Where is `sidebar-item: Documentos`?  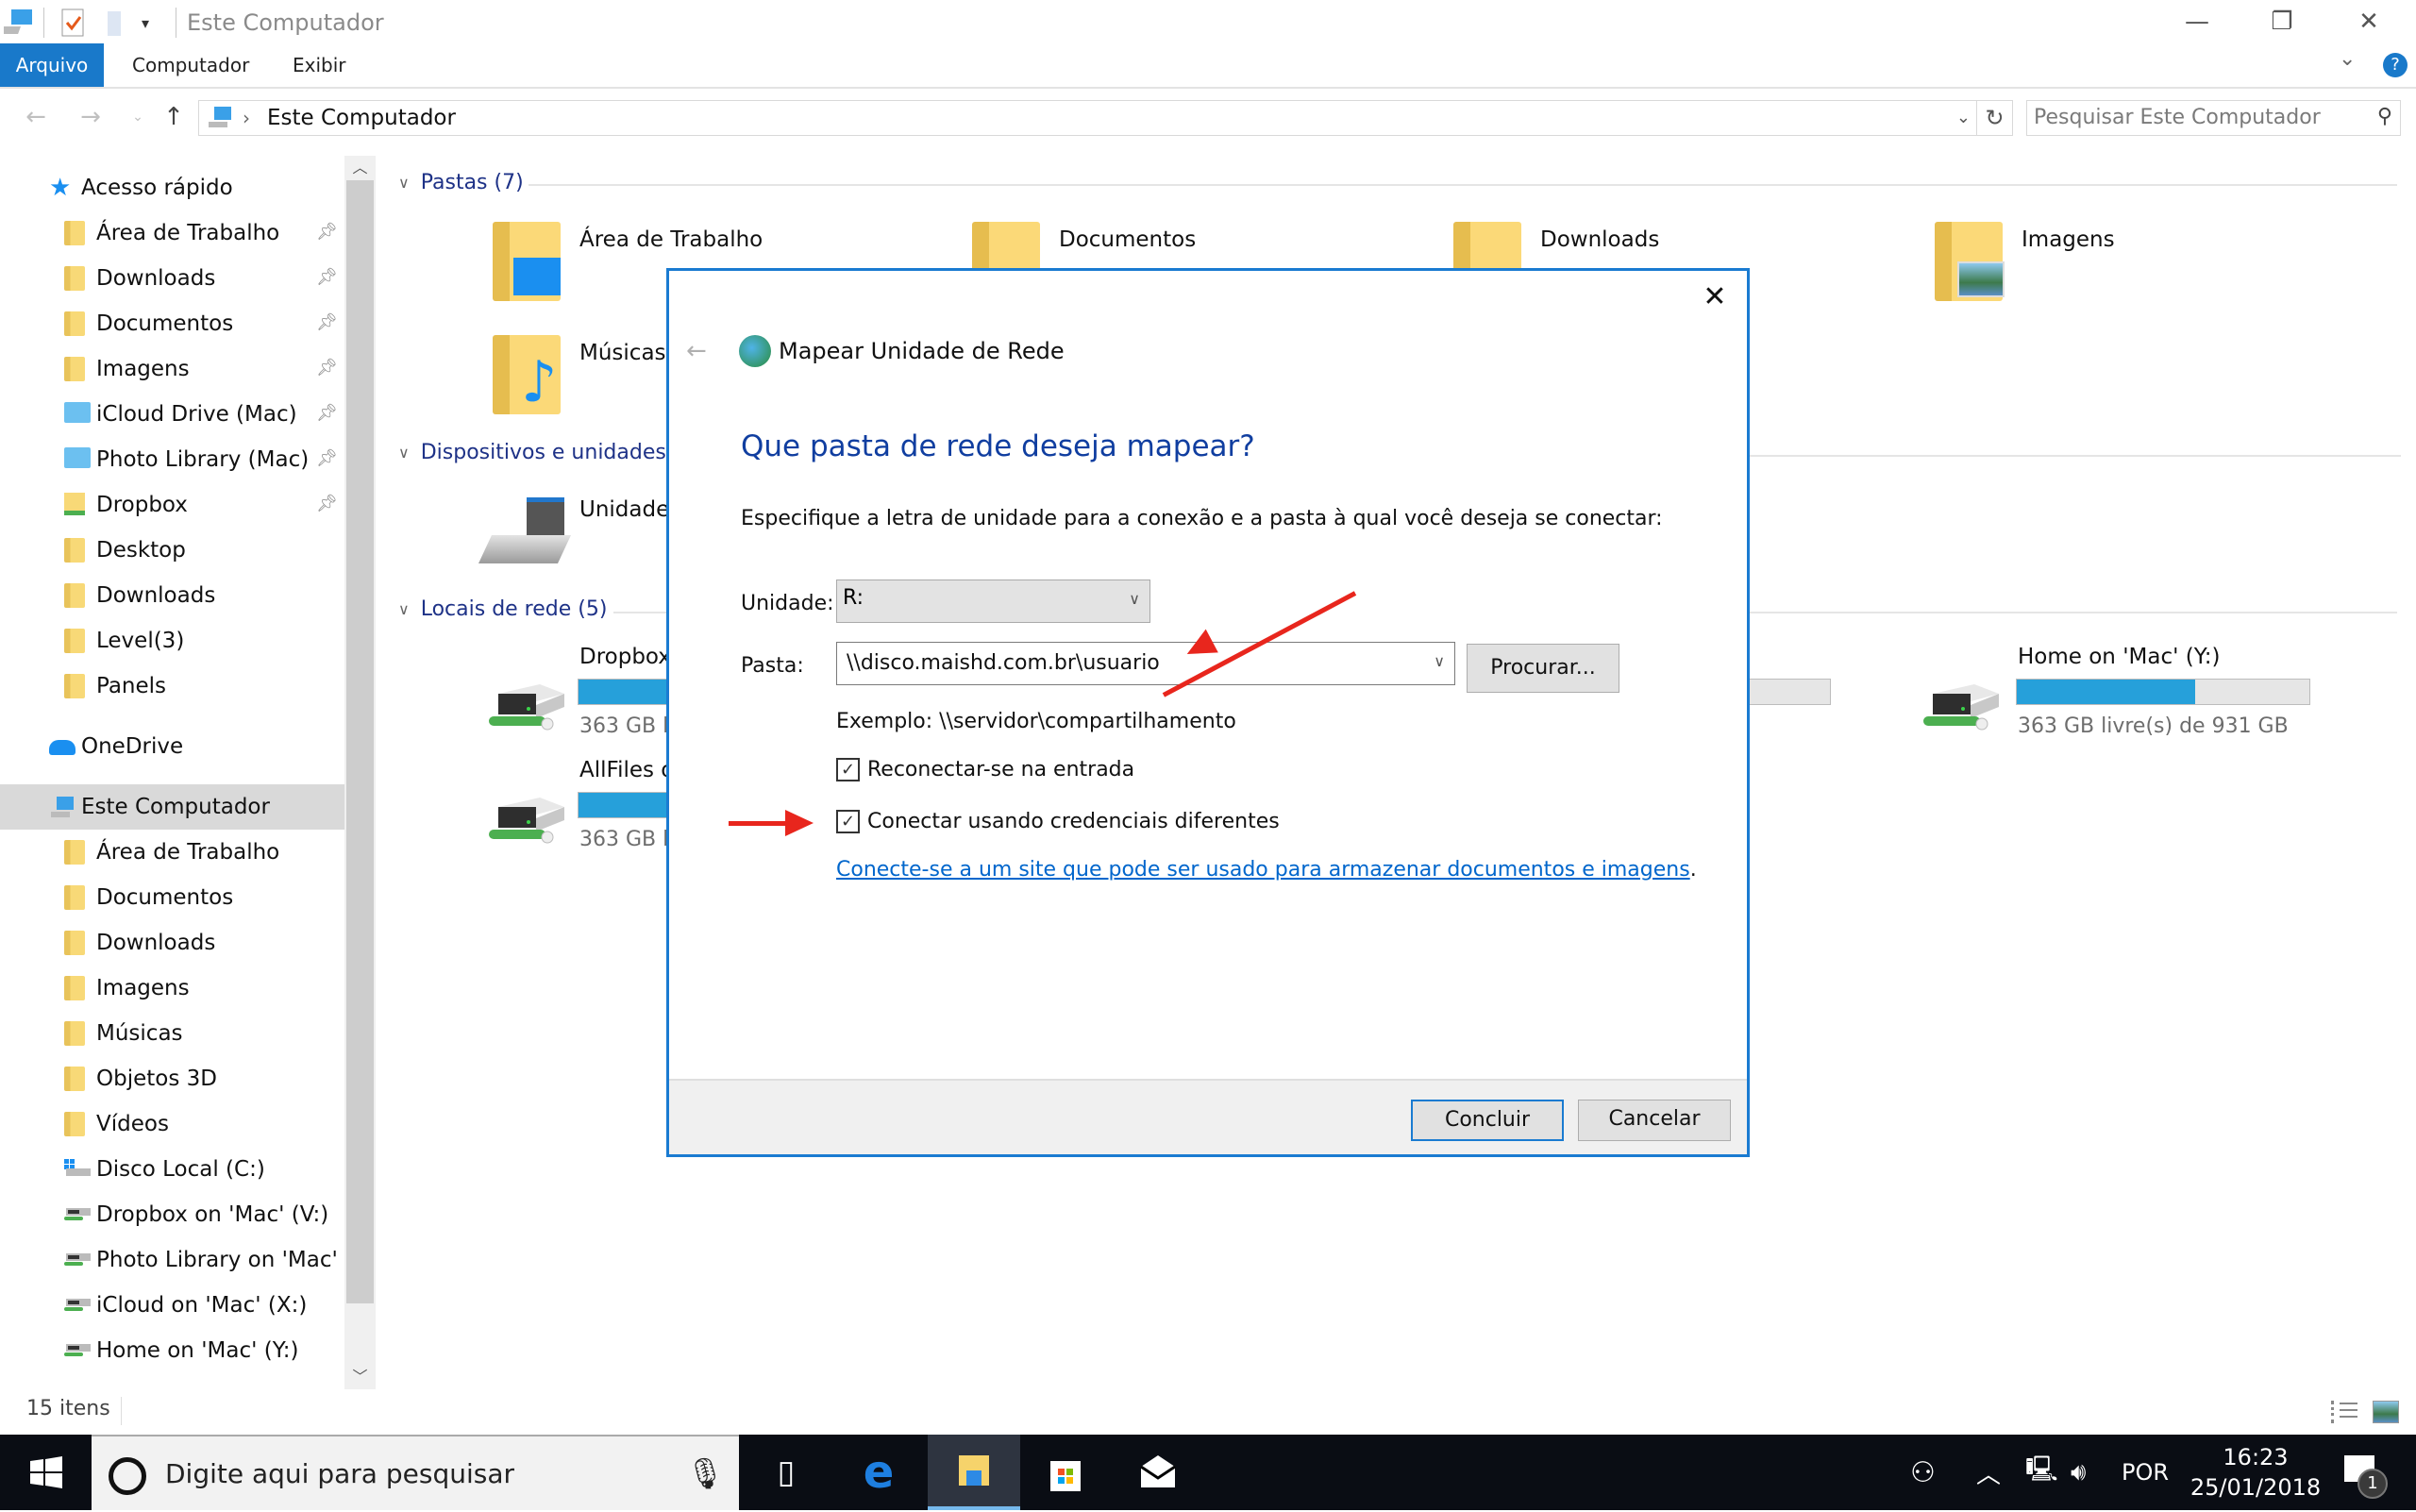 sidebar-item: Documentos is located at coordinates (172, 897).